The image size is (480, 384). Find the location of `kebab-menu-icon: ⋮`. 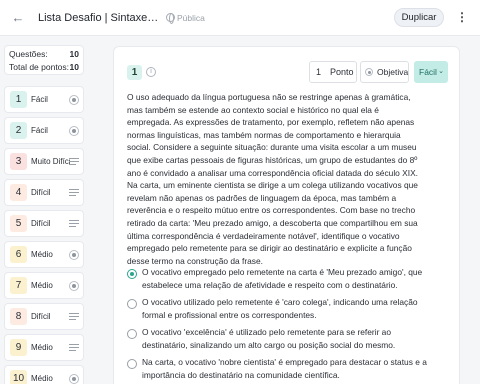

kebab-menu-icon: ⋮ is located at coordinates (462, 17).